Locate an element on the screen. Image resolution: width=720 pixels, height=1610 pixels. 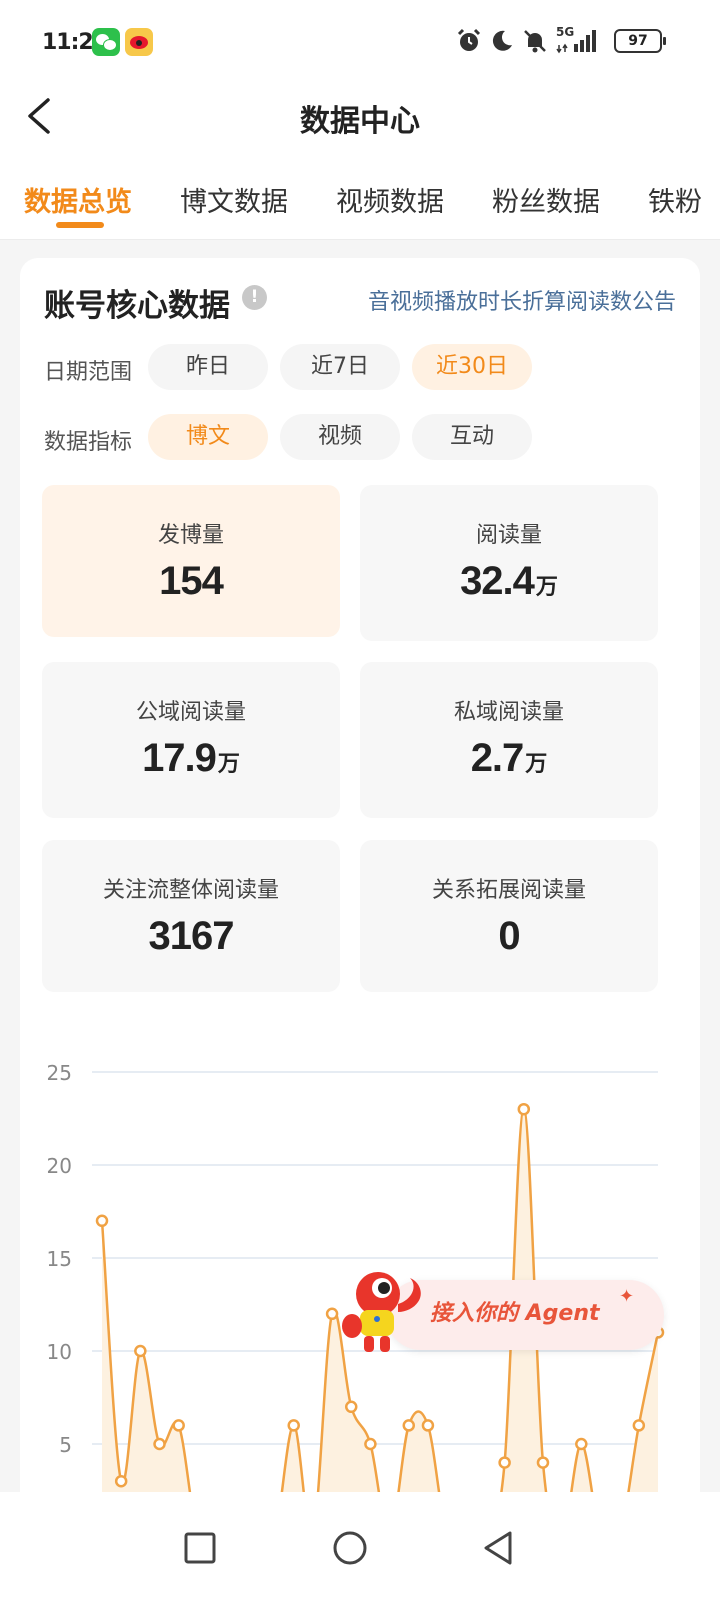
weibo-icon is located at coordinates (139, 42).